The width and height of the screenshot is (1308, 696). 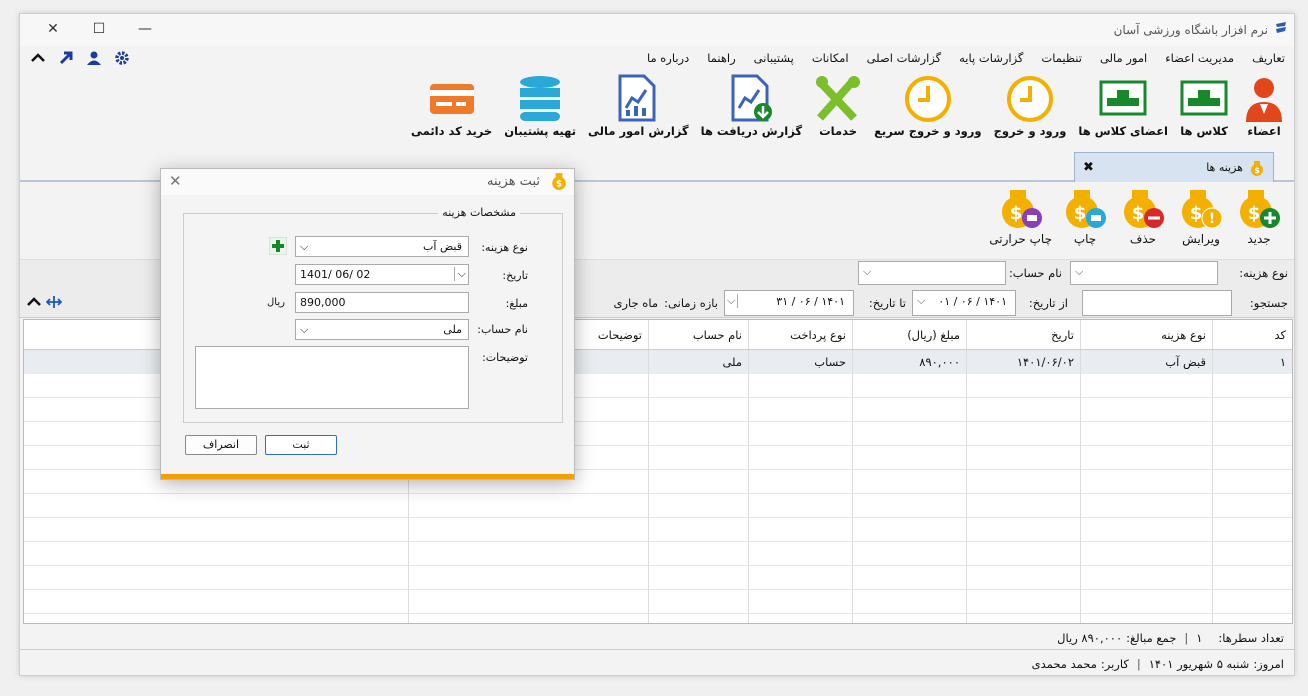 What do you see at coordinates (1252, 334) in the screenshot?
I see `column-header-code: کد` at bounding box center [1252, 334].